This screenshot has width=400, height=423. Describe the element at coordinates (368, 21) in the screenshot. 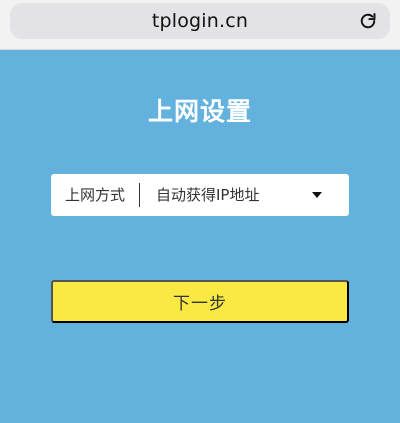

I see `reload-icon` at that location.